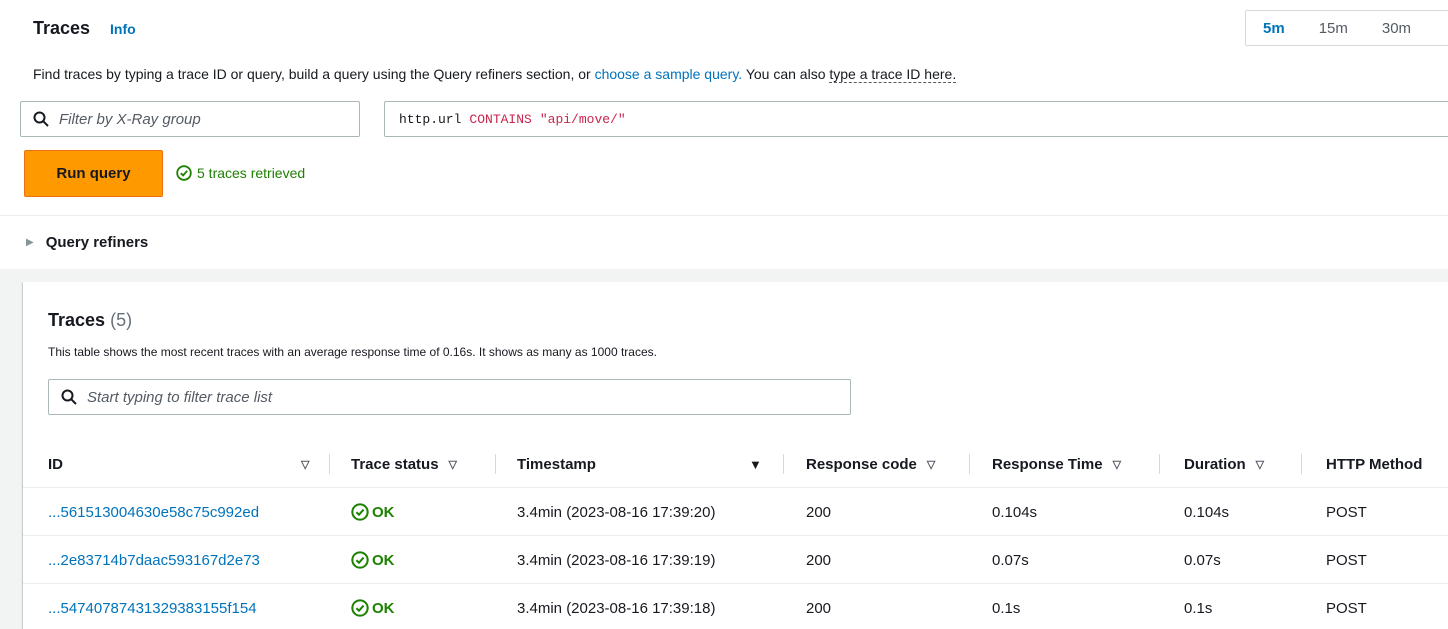 The image size is (1448, 629). I want to click on sort-status-icon: ▽, so click(453, 464).